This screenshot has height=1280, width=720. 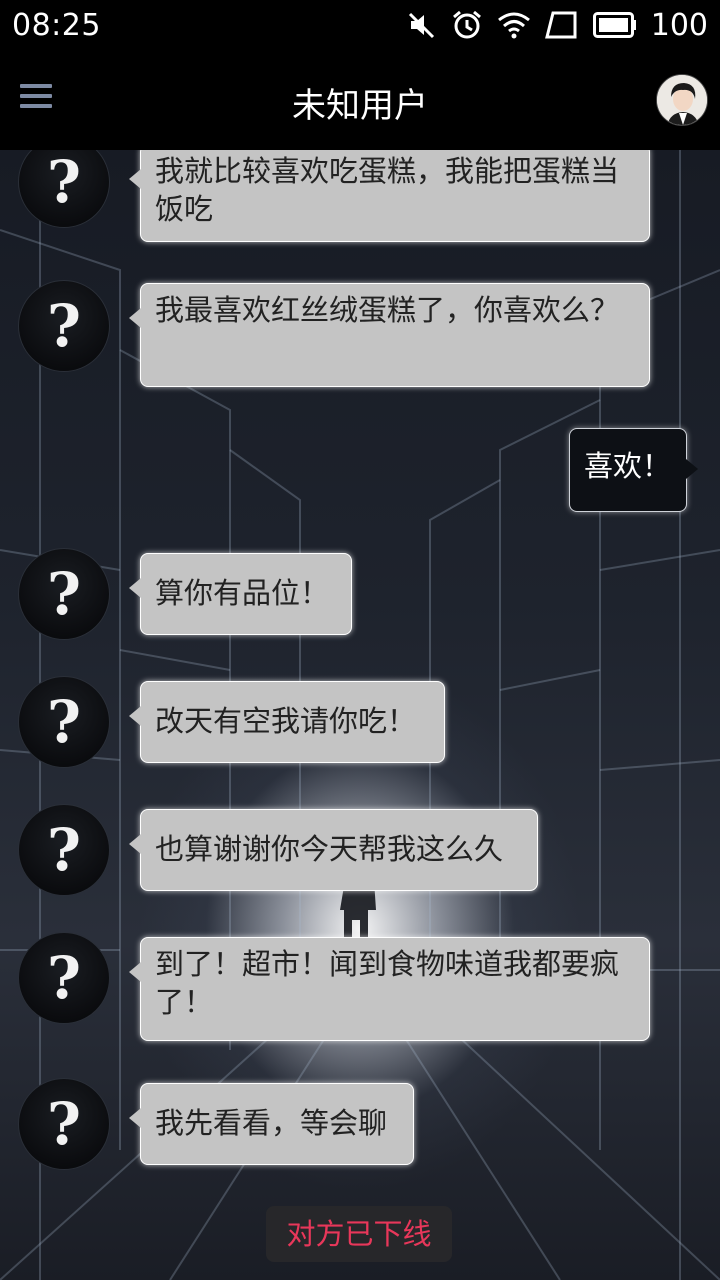 I want to click on offline-notice: 对方已下线, so click(x=359, y=1234).